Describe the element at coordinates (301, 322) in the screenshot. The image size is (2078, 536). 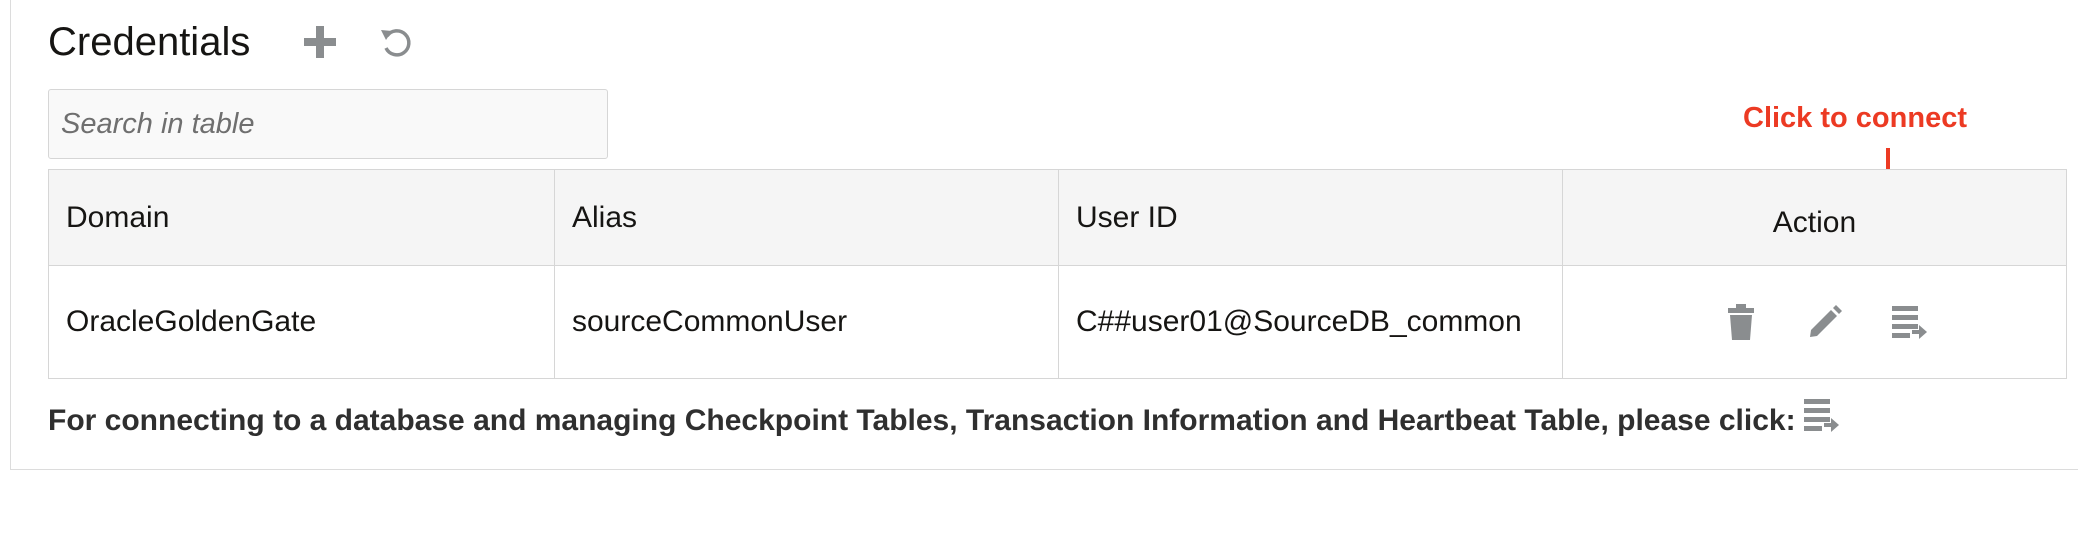
I see `cell-domain: OracleGoldenGate` at that location.